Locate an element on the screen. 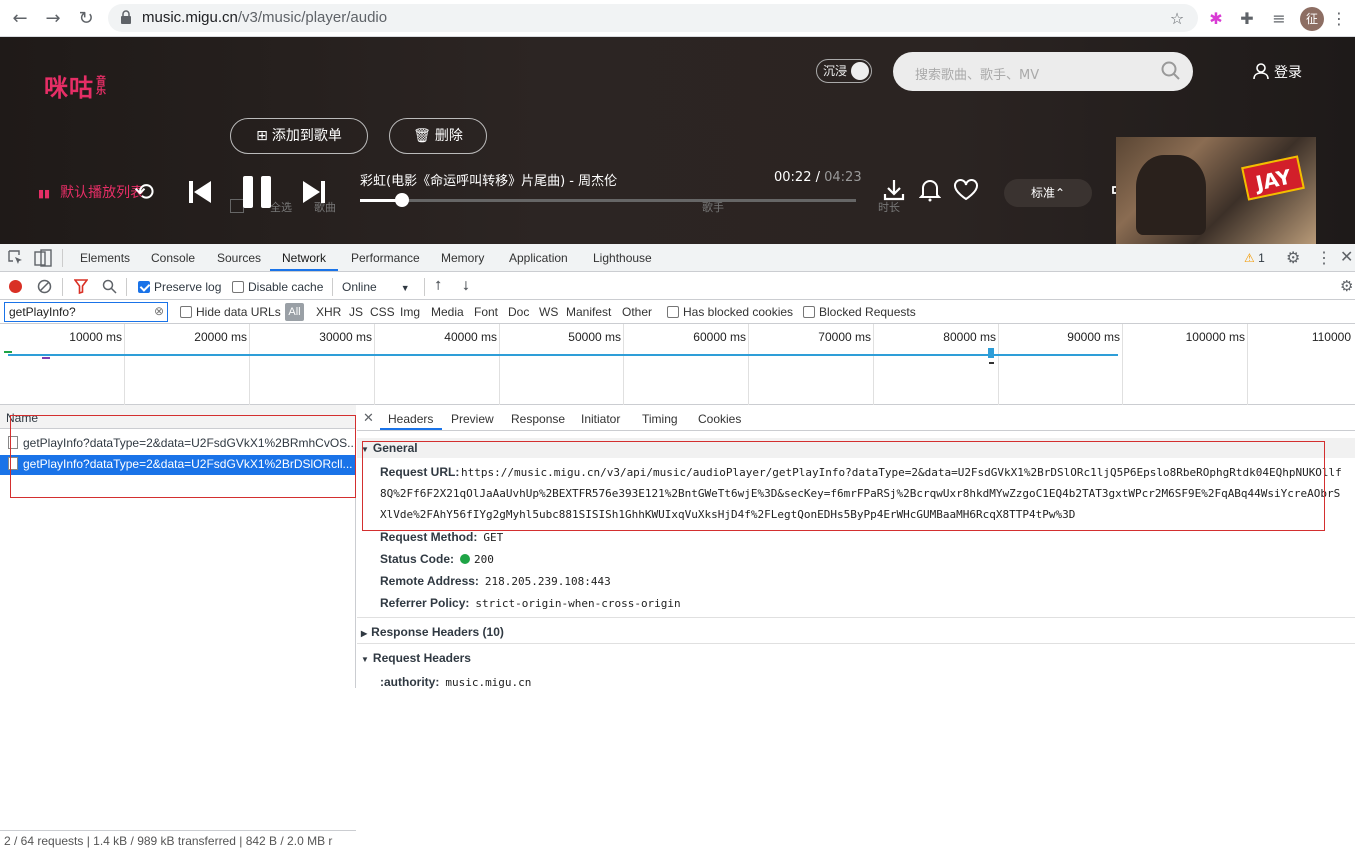 The image size is (1355, 849). tab-network: Network is located at coordinates (304, 258).